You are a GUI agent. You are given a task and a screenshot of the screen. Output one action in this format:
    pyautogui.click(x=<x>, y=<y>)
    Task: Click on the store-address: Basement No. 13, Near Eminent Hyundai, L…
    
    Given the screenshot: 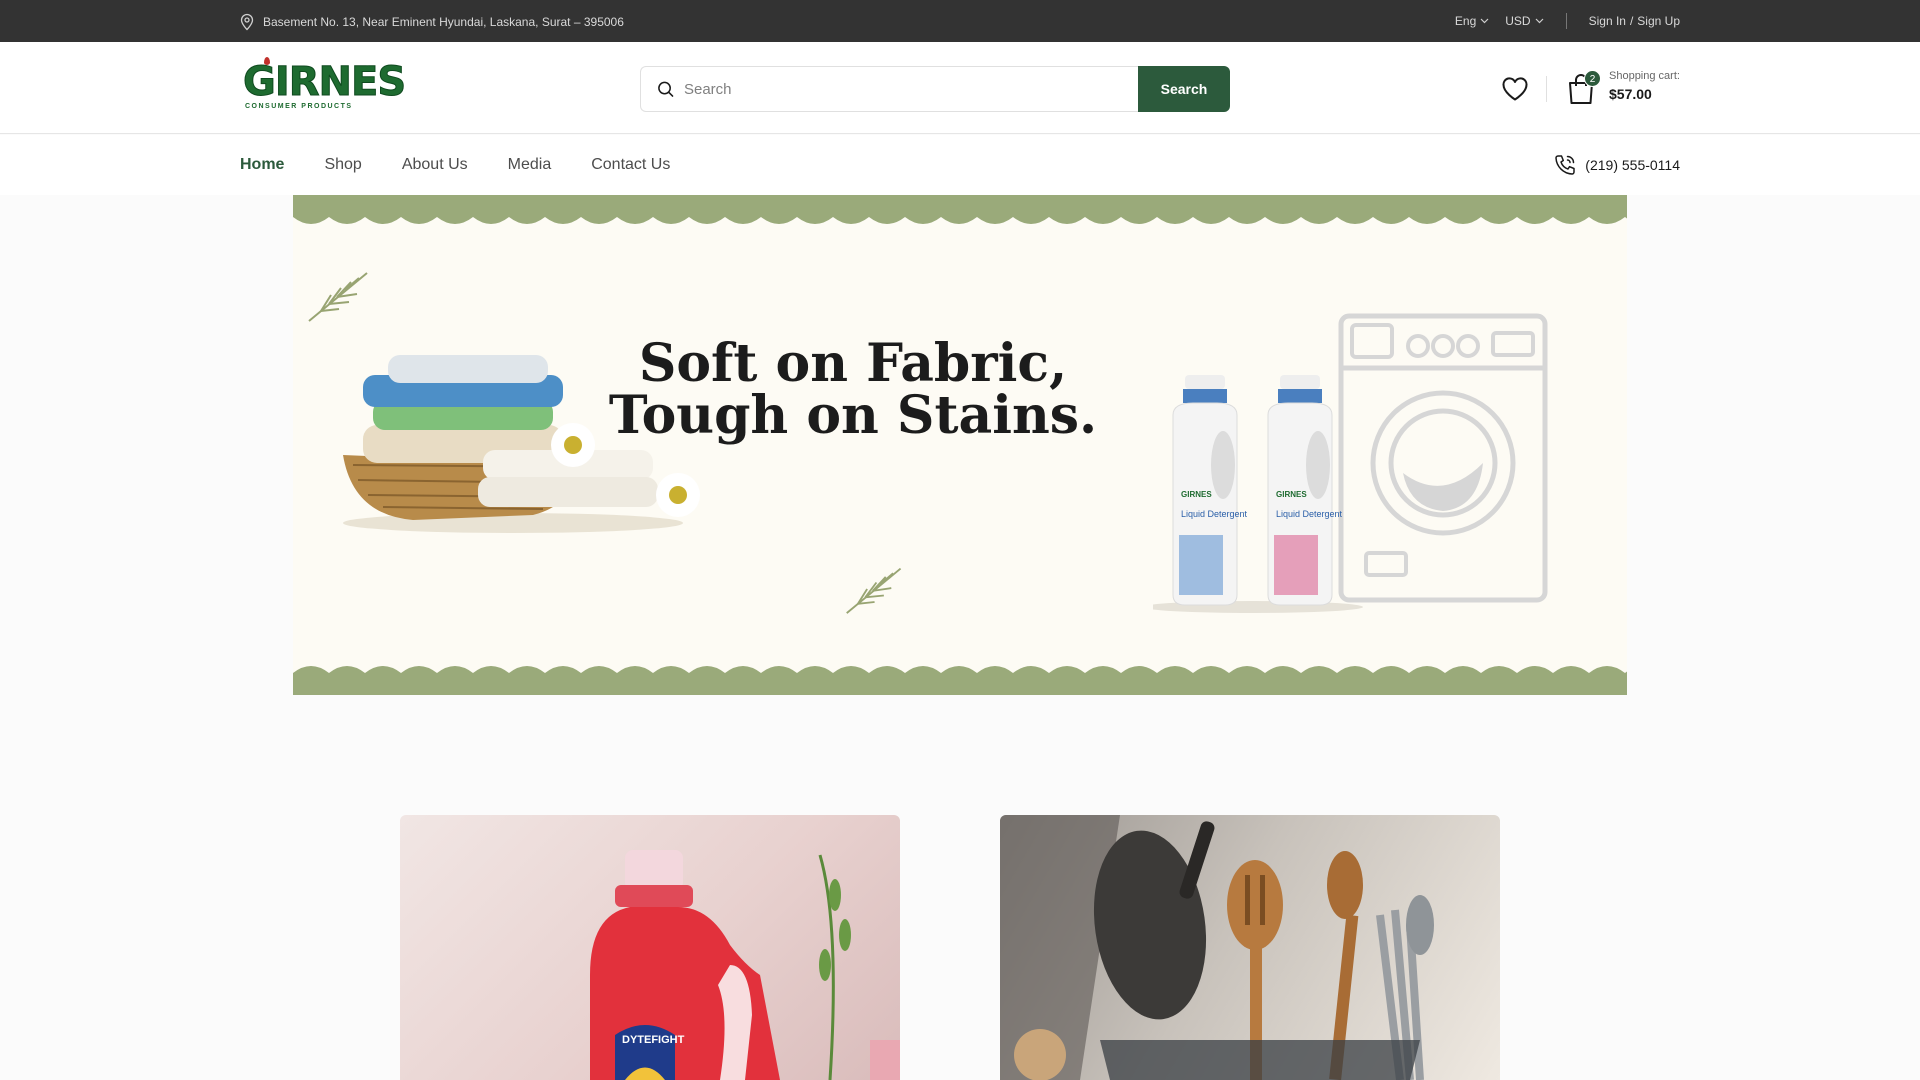 What is the action you would take?
    pyautogui.click(x=431, y=22)
    